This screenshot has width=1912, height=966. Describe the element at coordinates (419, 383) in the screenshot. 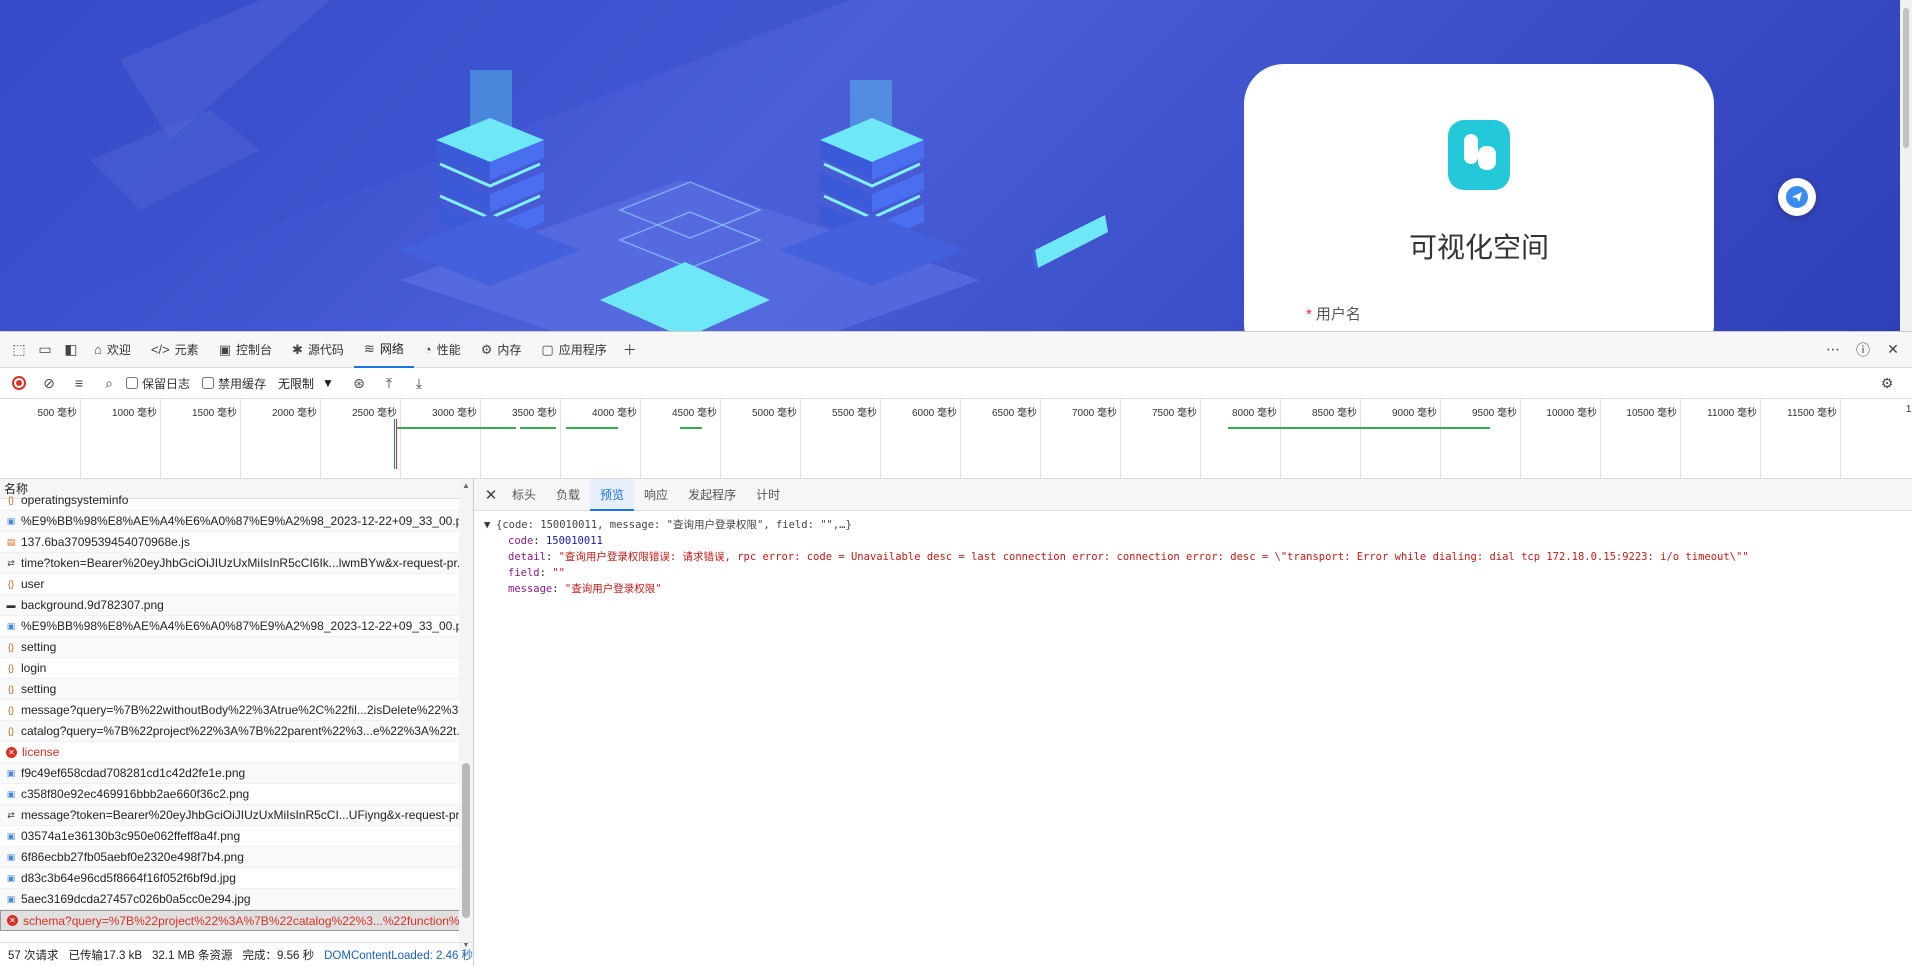

I see `export-har-icon: ⤓` at that location.